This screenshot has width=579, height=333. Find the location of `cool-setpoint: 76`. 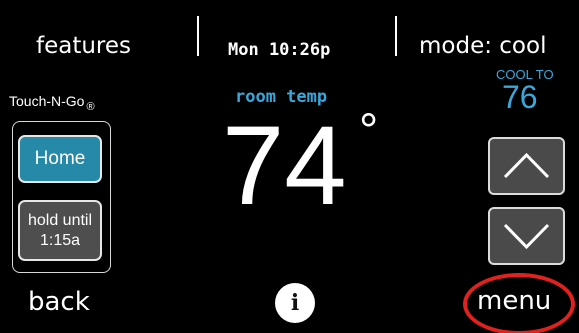

cool-setpoint: 76 is located at coordinates (520, 97).